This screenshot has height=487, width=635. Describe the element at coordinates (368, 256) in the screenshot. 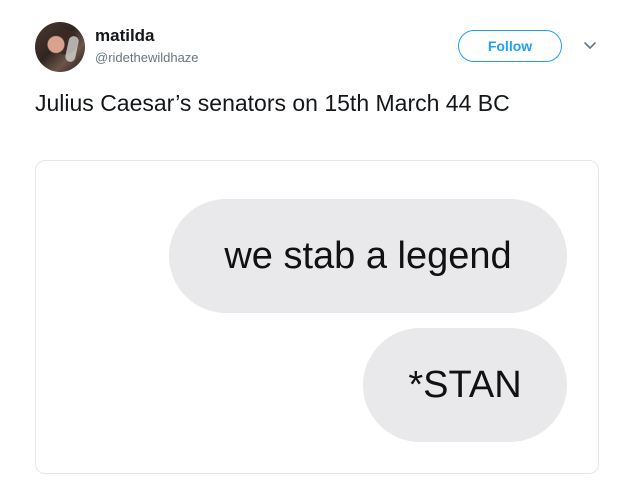

I see `message-bubble: we stab a legend` at that location.